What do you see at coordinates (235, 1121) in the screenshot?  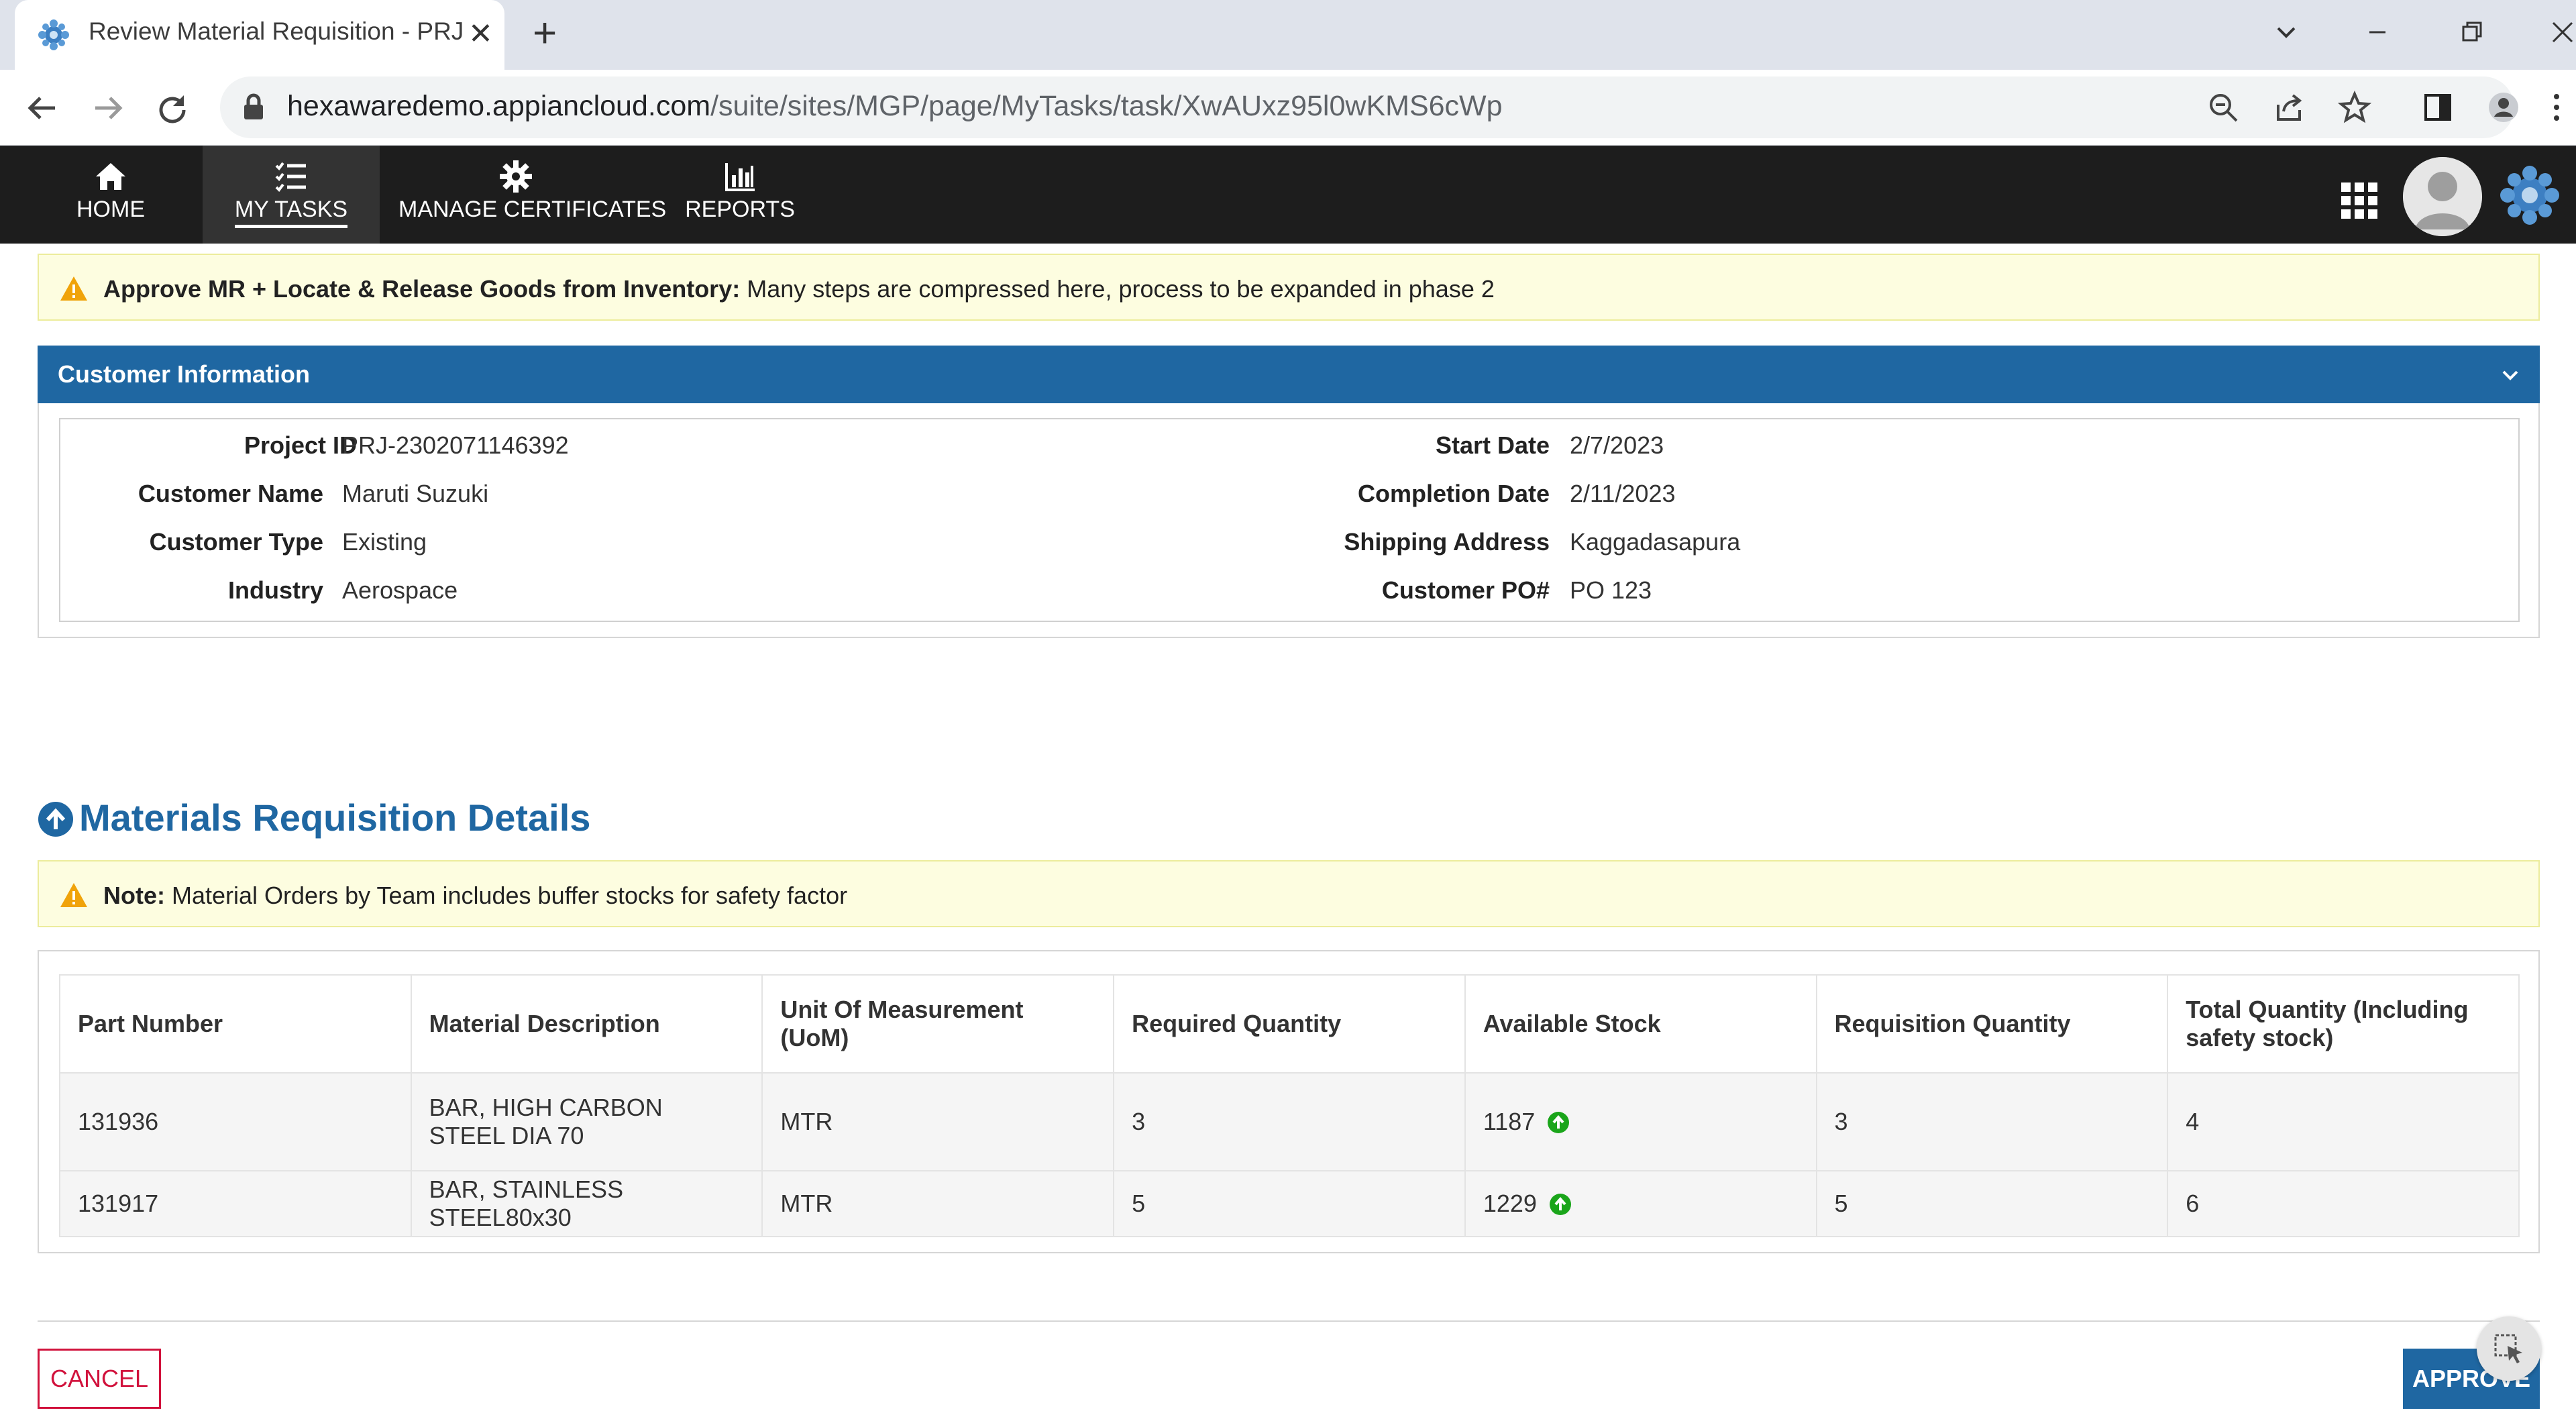 I see `cell-part-number: 131936` at bounding box center [235, 1121].